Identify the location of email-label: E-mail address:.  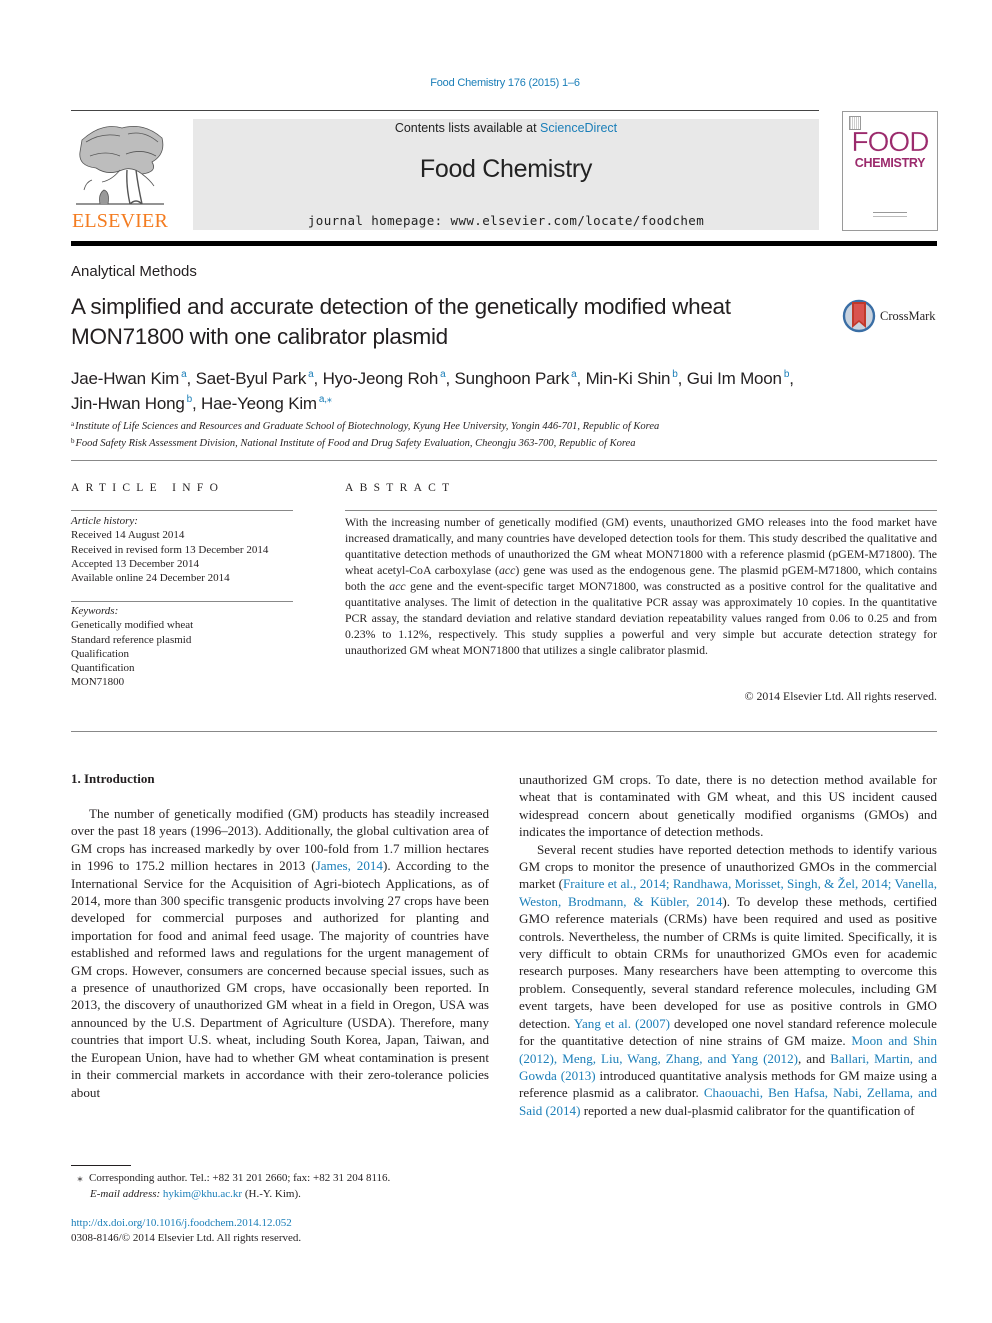
(126, 1194).